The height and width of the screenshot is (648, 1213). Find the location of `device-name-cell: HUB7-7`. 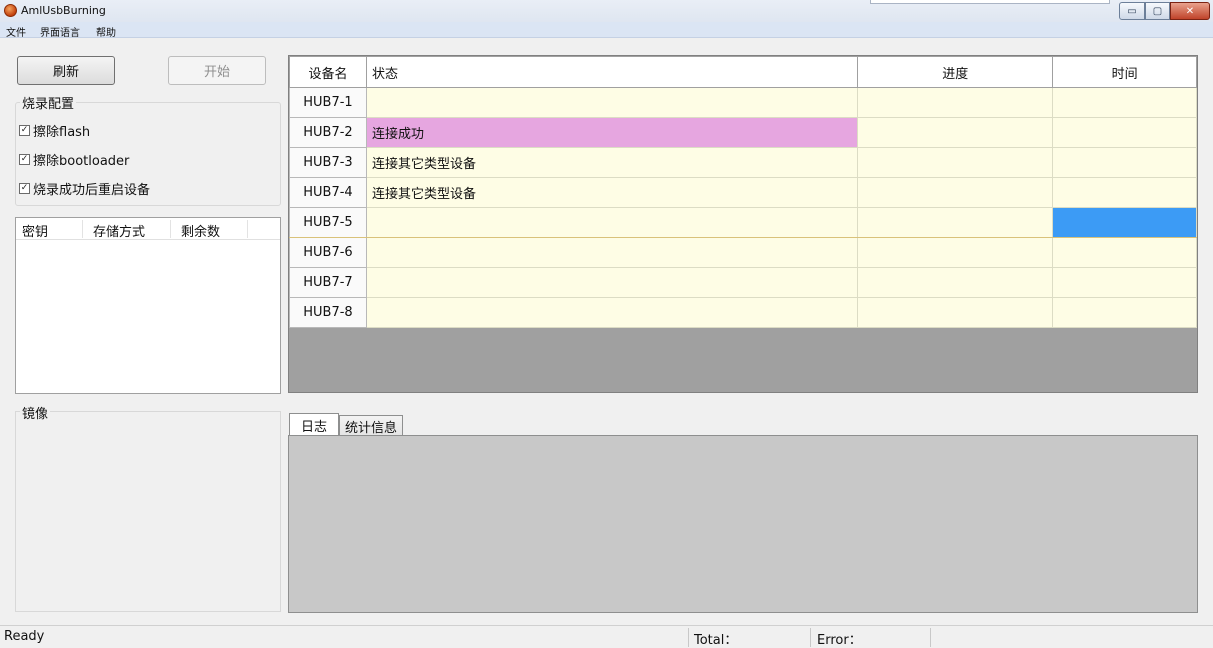

device-name-cell: HUB7-7 is located at coordinates (328, 282).